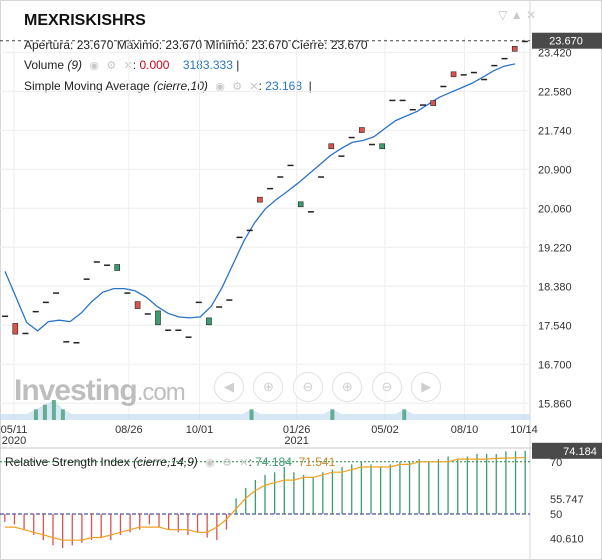 The height and width of the screenshot is (560, 602). I want to click on rsi-tick-label: 55.747, so click(567, 500).